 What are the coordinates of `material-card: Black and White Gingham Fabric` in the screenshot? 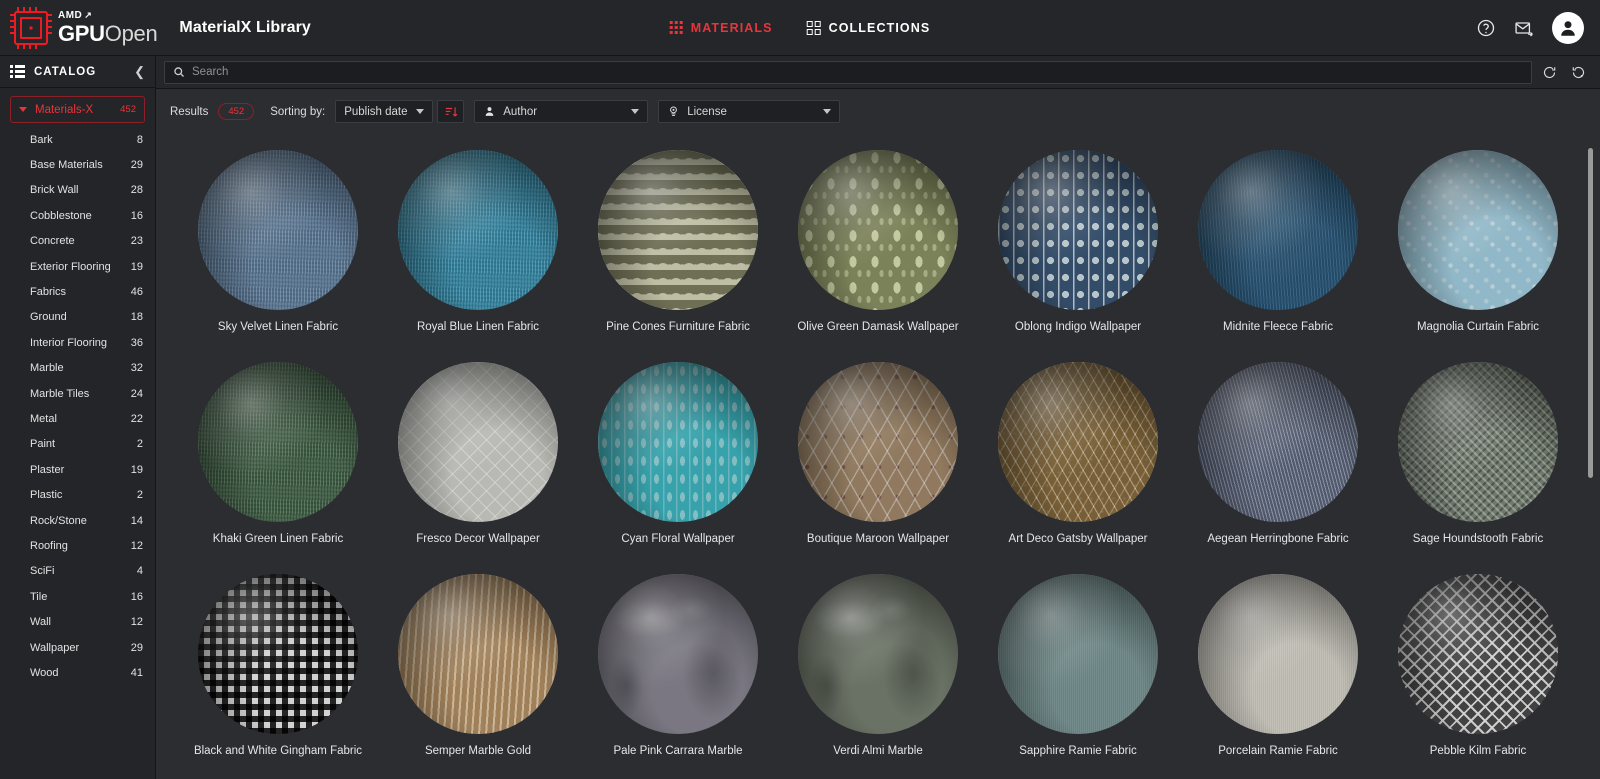 It's located at (278, 672).